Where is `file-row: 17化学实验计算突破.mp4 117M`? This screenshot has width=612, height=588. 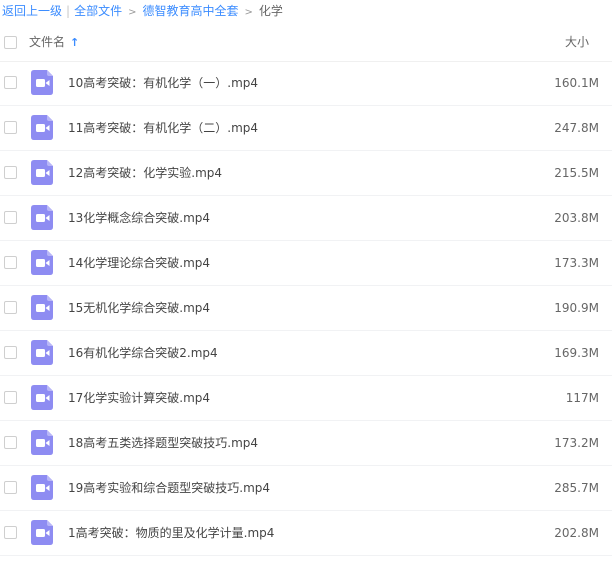
file-row: 17化学实验计算突破.mp4 117M is located at coordinates (306, 398).